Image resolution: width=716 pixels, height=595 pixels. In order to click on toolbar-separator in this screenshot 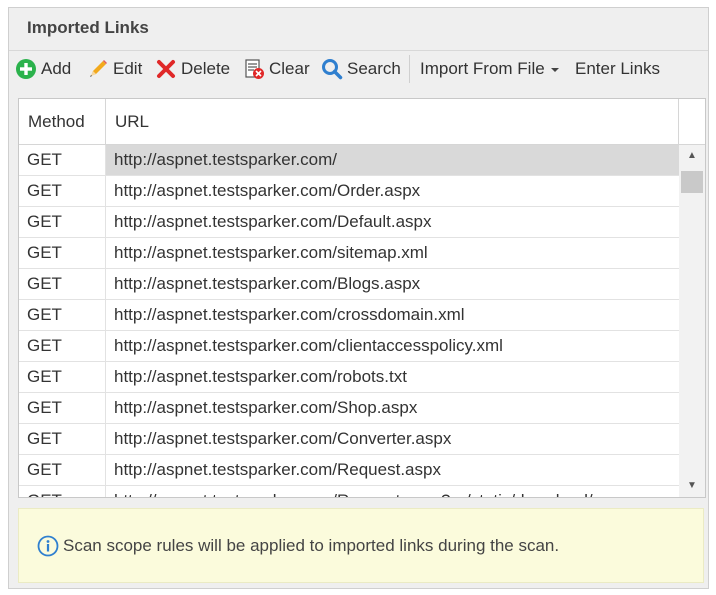, I will do `click(409, 69)`.